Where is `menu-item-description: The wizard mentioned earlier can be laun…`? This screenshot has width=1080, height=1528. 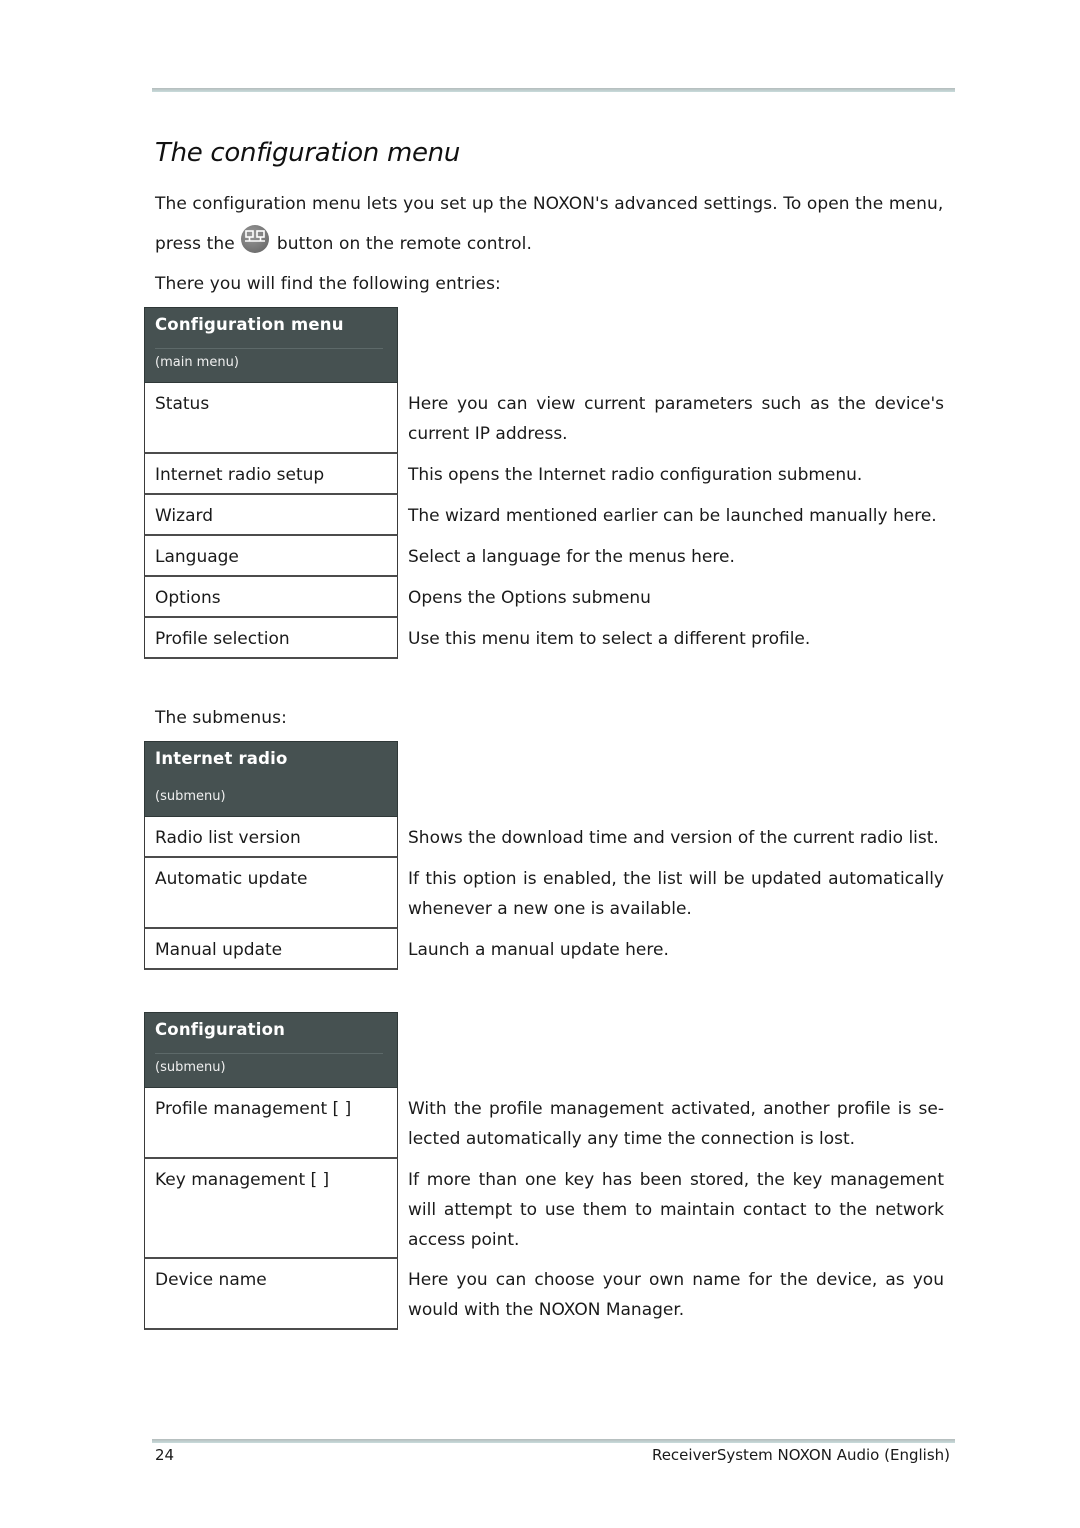 menu-item-description: The wizard mentioned earlier can be laun… is located at coordinates (672, 516).